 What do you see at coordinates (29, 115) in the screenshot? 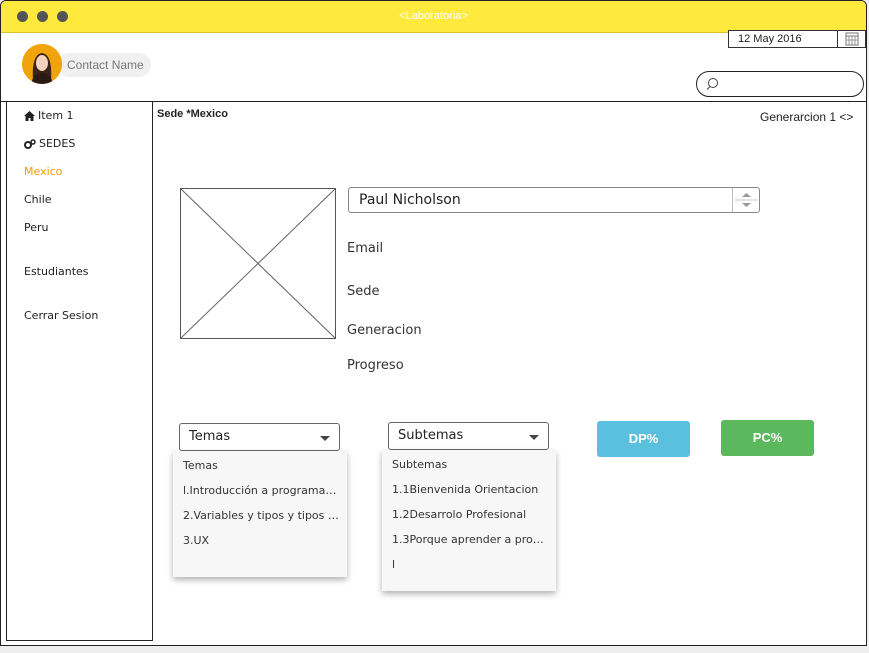
I see `home-icon` at bounding box center [29, 115].